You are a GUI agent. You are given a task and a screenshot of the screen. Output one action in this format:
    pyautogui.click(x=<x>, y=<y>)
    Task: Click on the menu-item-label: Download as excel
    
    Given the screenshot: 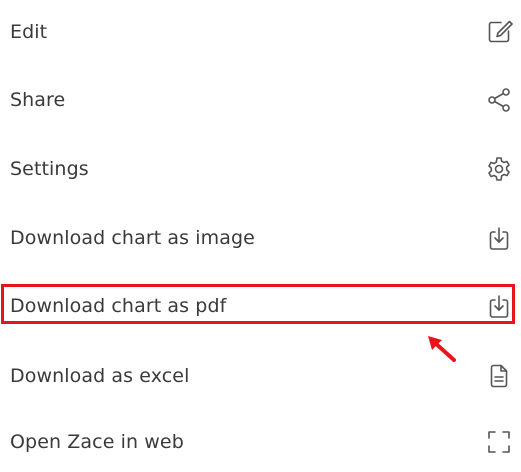 What is the action you would take?
    pyautogui.click(x=100, y=376)
    